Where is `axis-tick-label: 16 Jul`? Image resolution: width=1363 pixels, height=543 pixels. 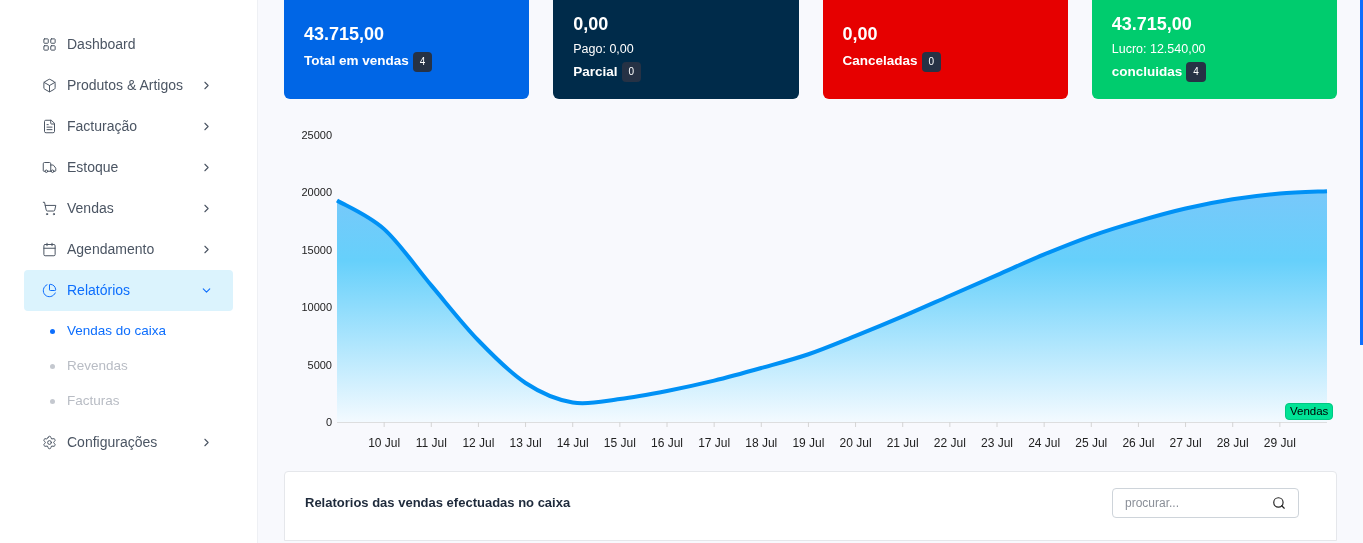
axis-tick-label: 16 Jul is located at coordinates (667, 443).